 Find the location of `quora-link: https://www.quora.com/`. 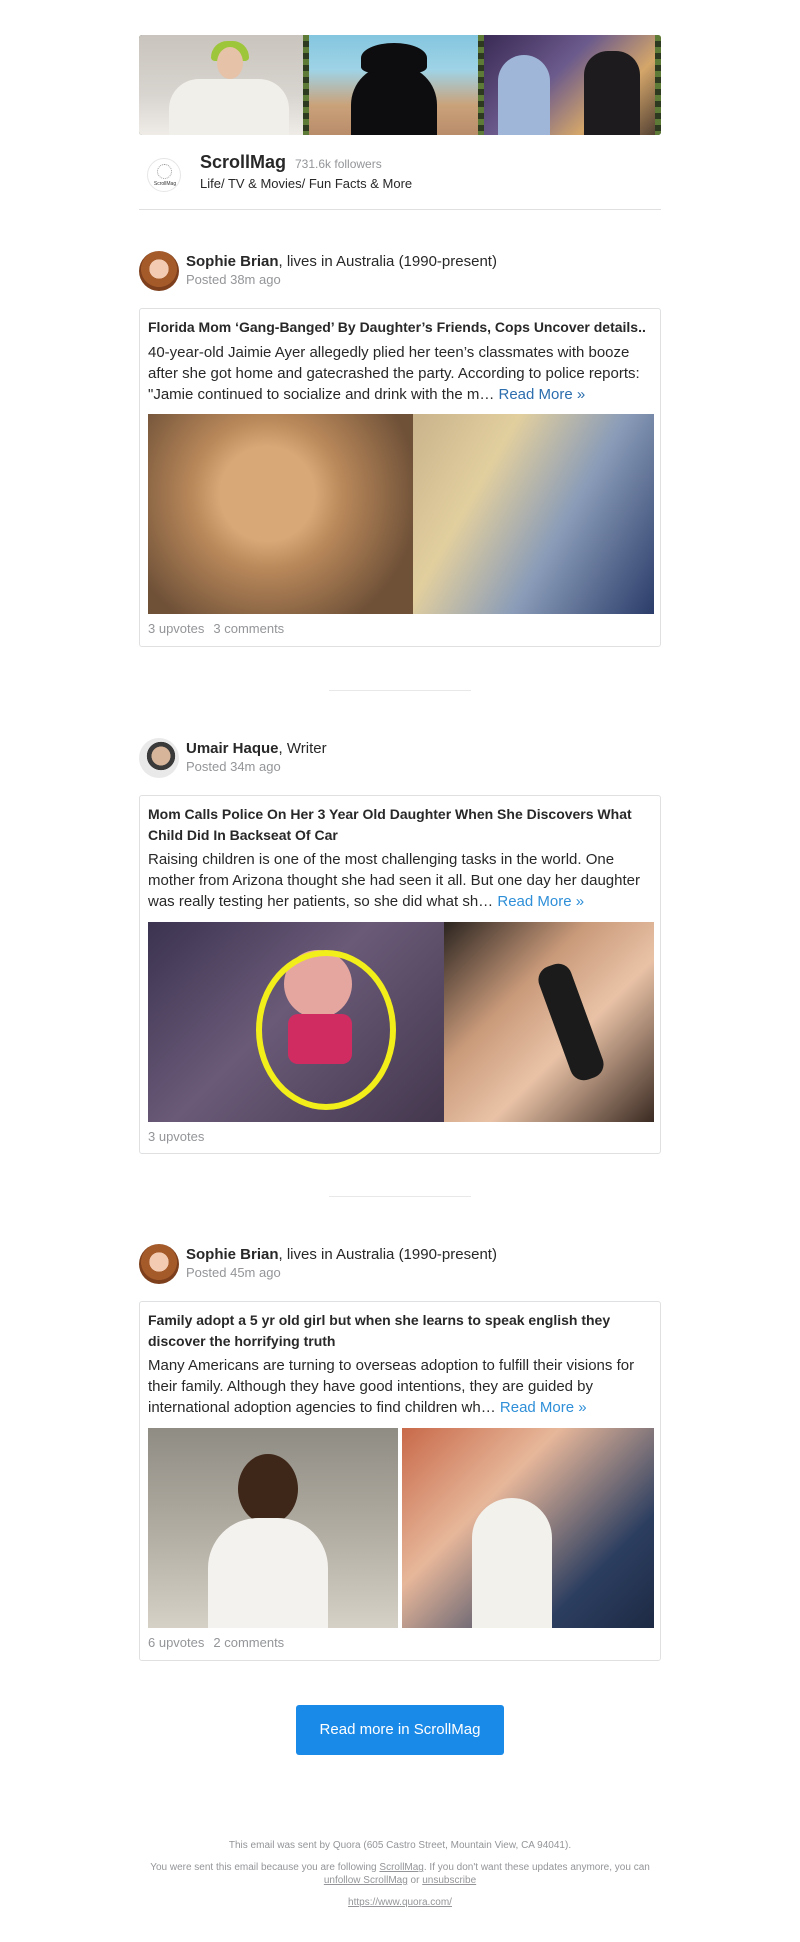

quora-link: https://www.quora.com/ is located at coordinates (400, 1902).